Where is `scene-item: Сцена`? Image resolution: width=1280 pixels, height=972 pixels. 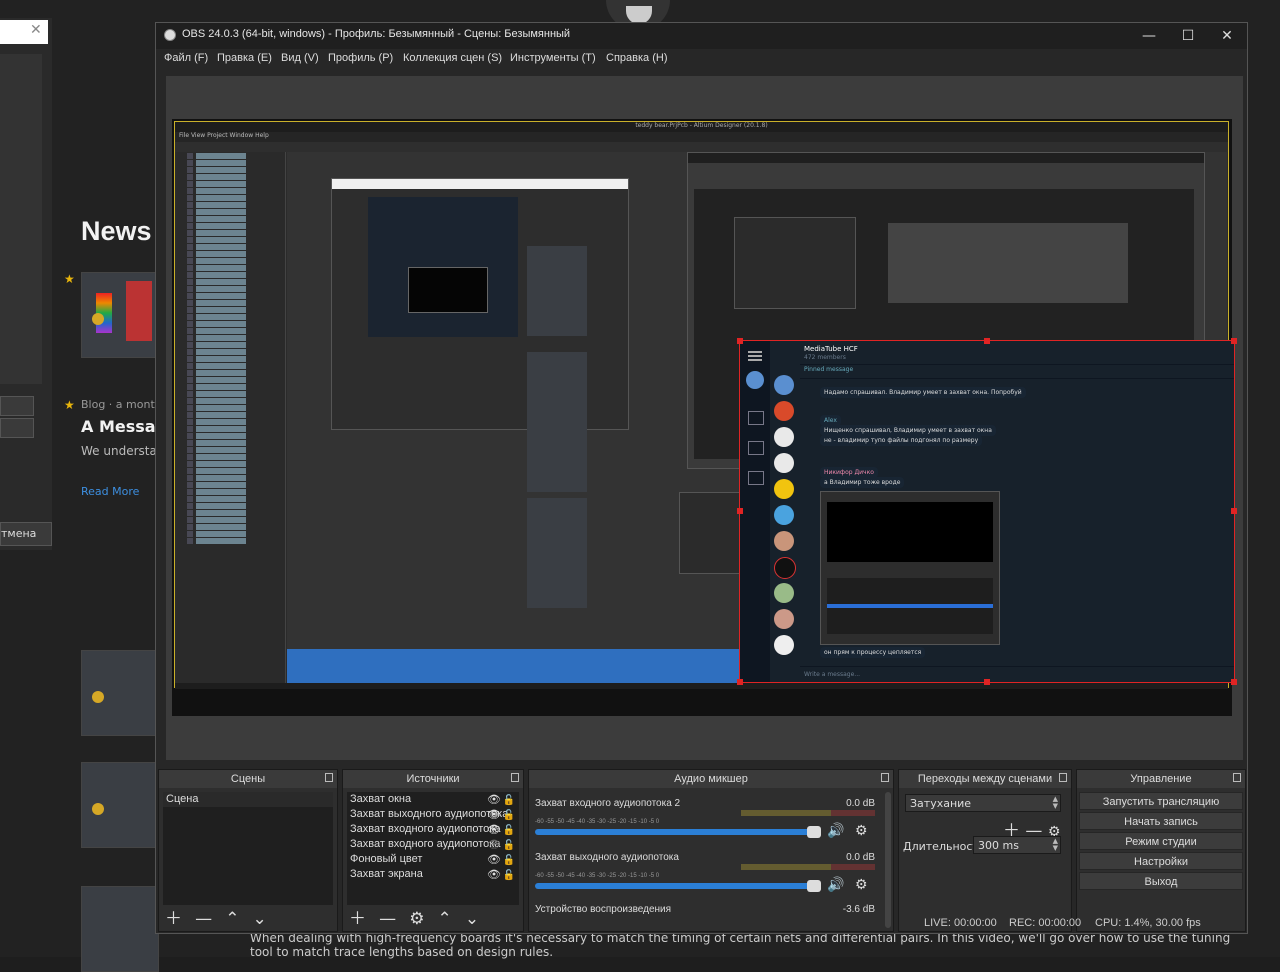 scene-item: Сцена is located at coordinates (248, 799).